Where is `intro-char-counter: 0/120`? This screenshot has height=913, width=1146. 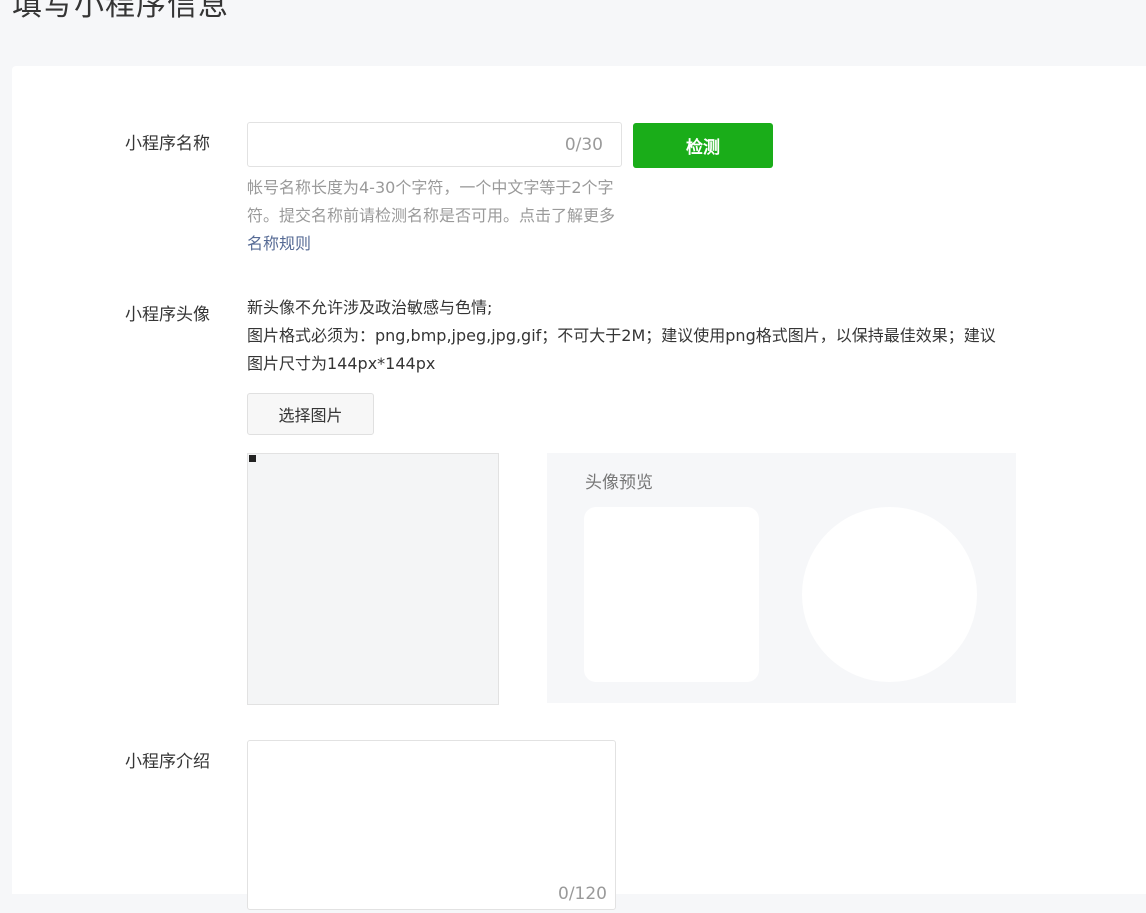 intro-char-counter: 0/120 is located at coordinates (582, 894).